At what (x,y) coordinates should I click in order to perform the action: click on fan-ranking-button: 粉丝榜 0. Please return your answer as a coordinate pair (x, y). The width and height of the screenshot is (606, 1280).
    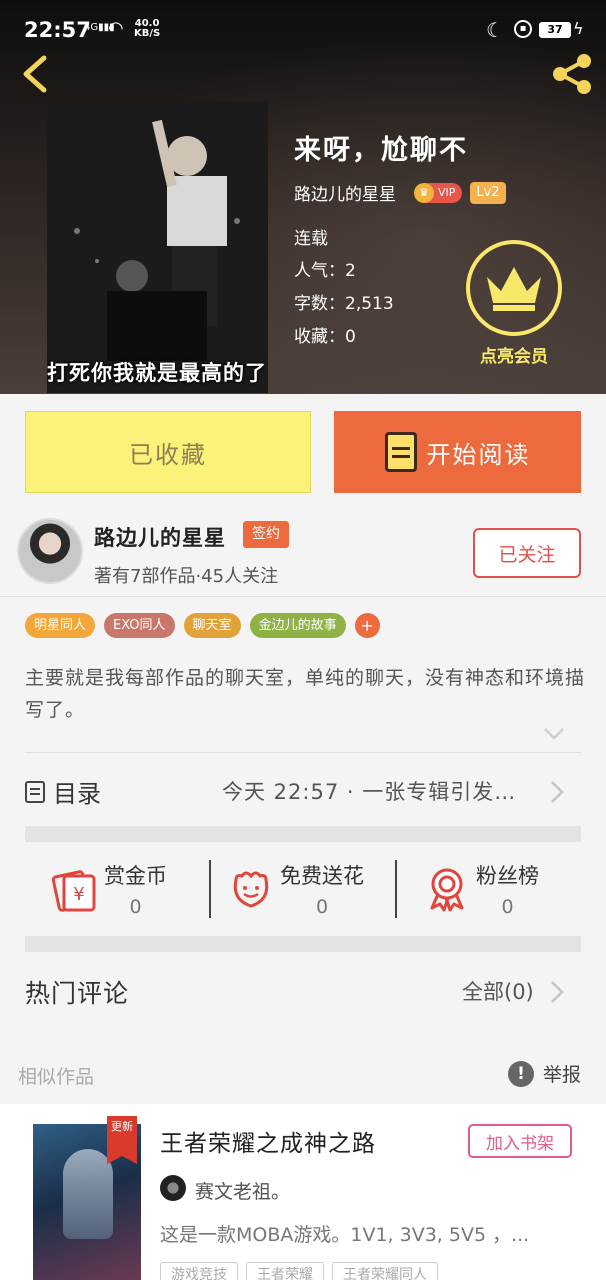
    Looking at the image, I should click on (481, 889).